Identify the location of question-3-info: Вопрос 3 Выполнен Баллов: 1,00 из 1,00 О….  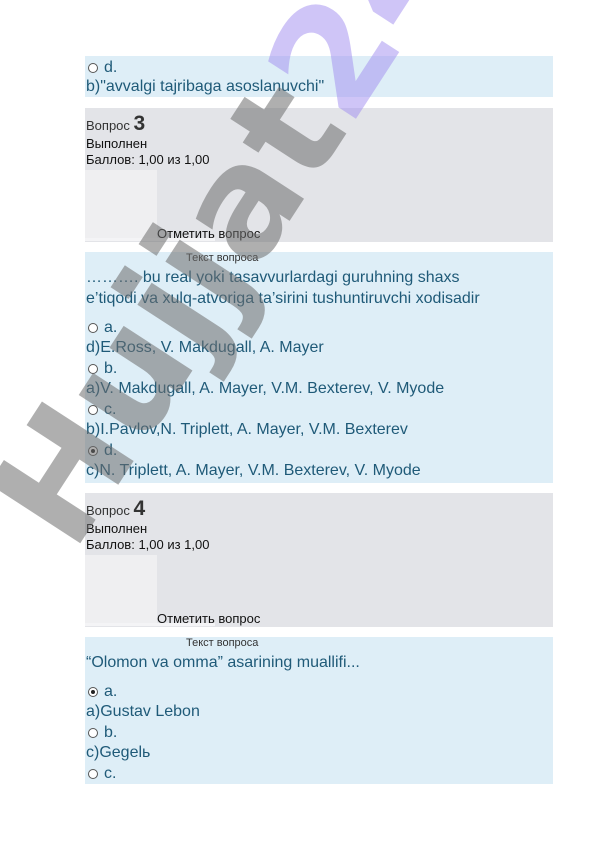
(319, 175).